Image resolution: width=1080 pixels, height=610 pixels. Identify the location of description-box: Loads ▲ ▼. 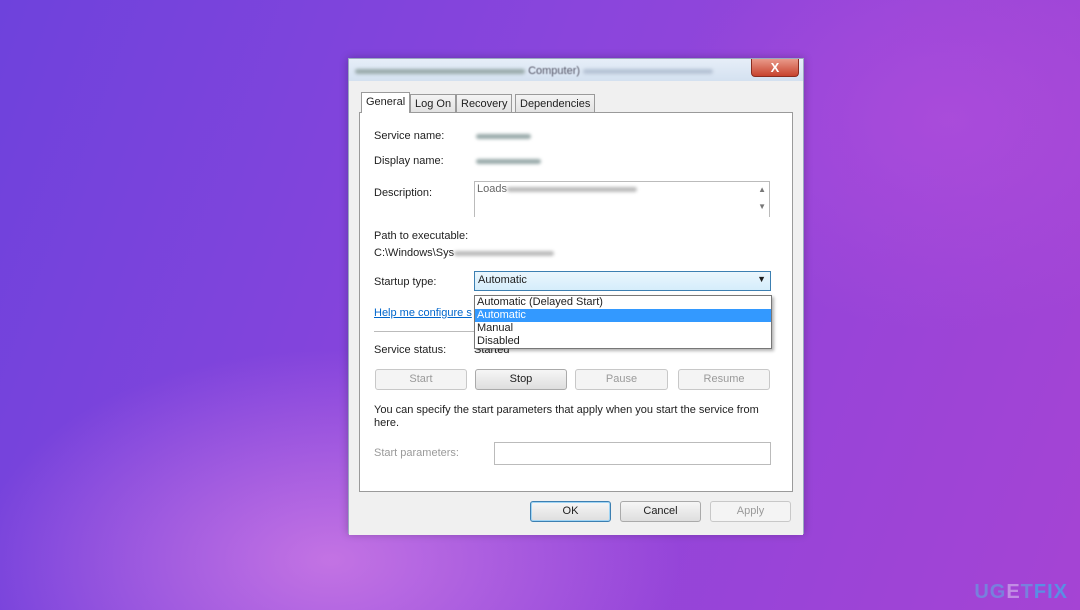
(622, 199).